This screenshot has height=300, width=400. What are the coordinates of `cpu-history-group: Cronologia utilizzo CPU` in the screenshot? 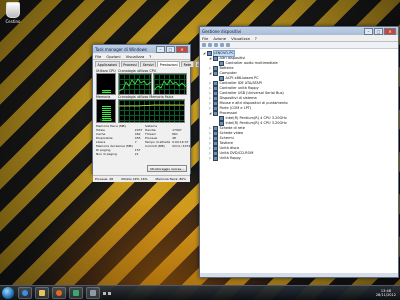 It's located at (152, 82).